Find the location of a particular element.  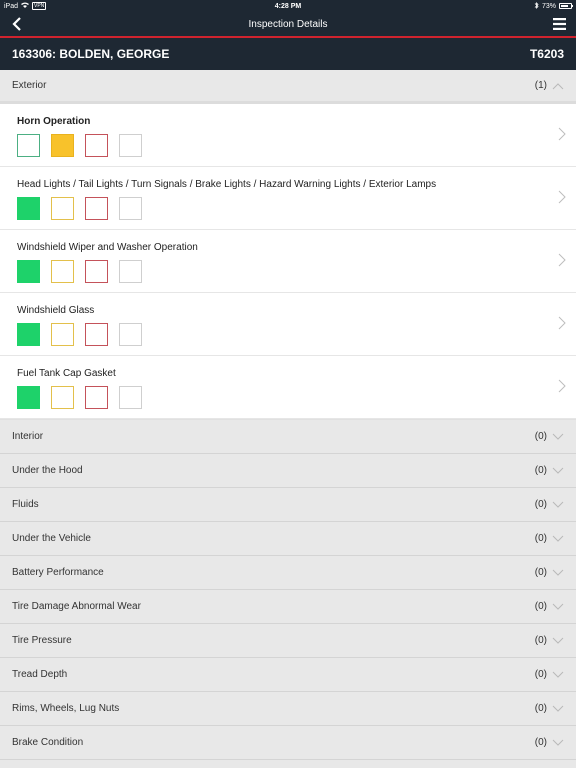

item-title: Fuel Tank Cap Gasket is located at coordinates (66, 373).